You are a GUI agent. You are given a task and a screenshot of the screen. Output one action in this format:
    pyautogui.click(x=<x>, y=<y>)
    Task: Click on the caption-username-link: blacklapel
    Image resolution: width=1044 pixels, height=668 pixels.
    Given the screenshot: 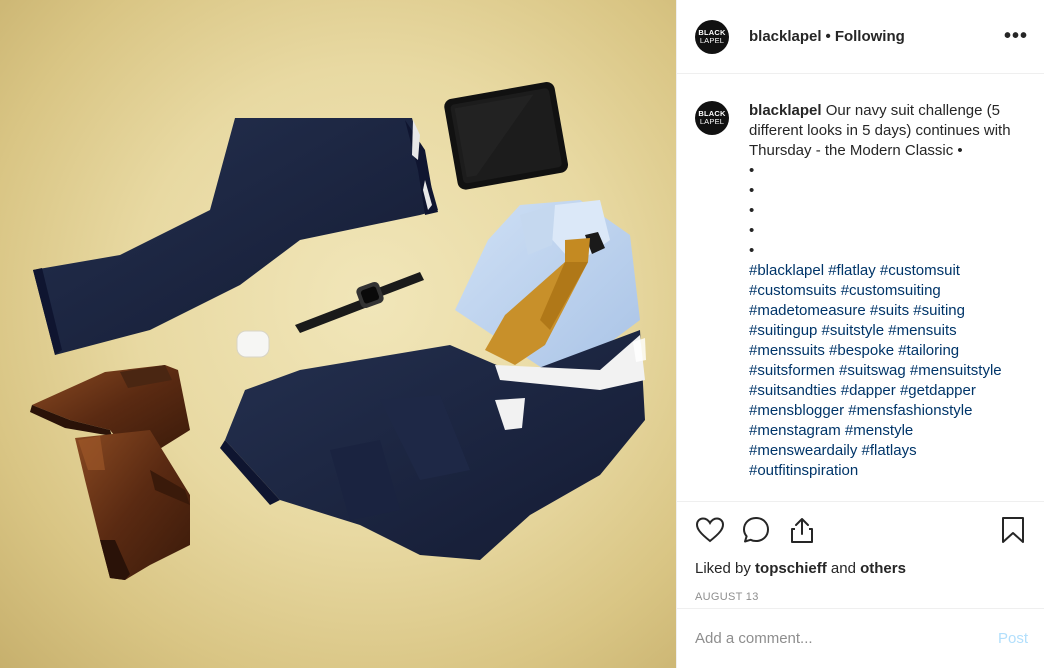 What is the action you would take?
    pyautogui.click(x=785, y=110)
    